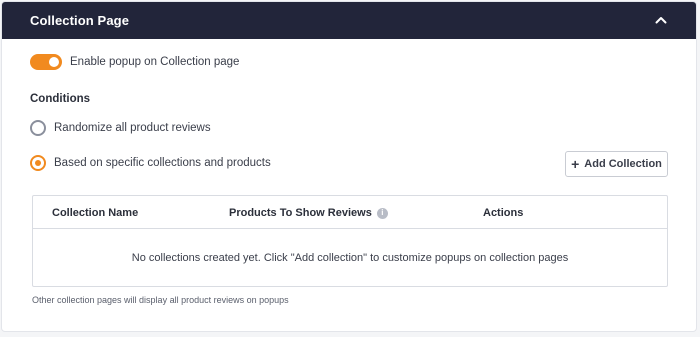 The width and height of the screenshot is (700, 337). Describe the element at coordinates (623, 164) in the screenshot. I see `add-collection-label: Add Collection` at that location.